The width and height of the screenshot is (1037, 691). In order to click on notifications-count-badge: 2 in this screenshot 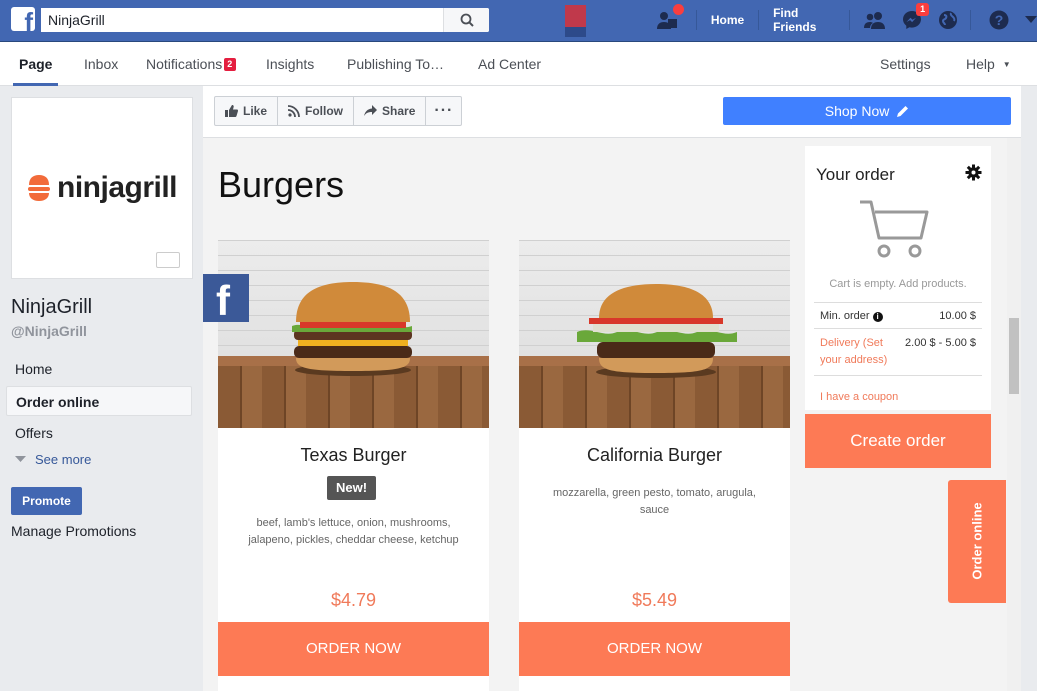, I will do `click(230, 64)`.